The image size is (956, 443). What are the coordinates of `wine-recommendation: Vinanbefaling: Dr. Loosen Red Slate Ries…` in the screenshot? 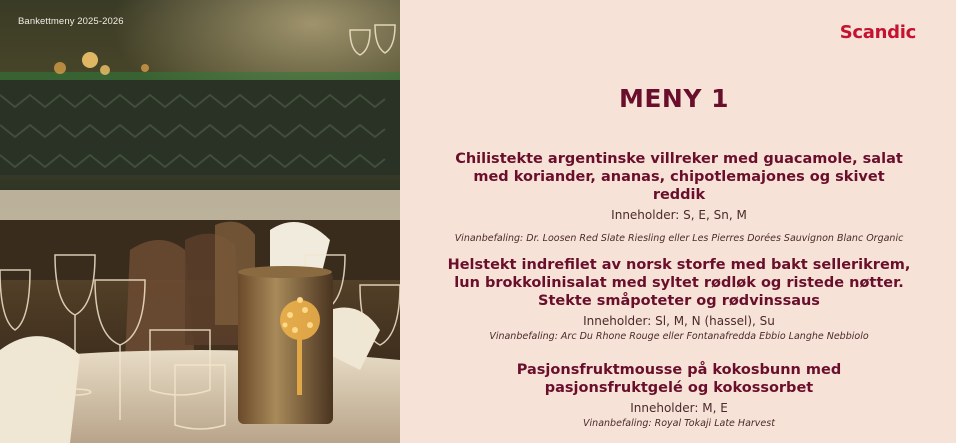 It's located at (679, 238).